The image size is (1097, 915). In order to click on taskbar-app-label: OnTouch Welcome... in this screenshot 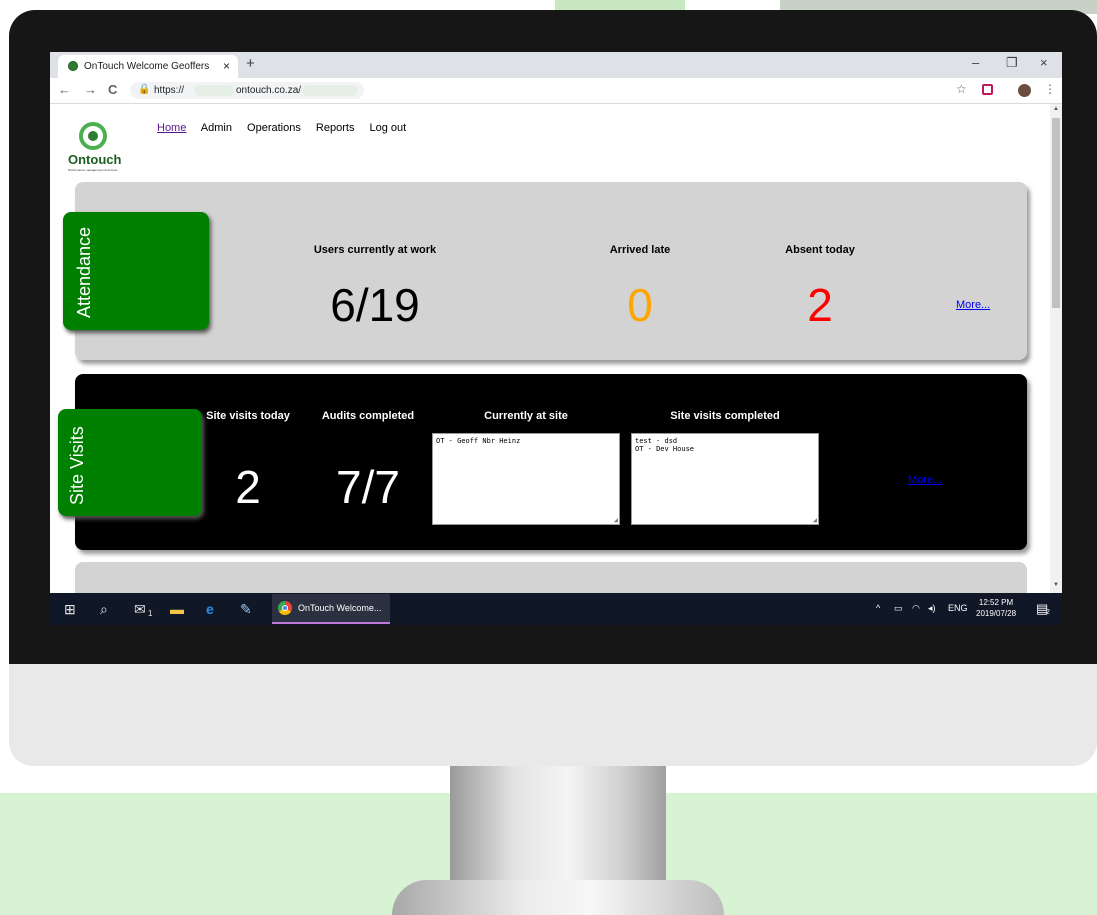, I will do `click(340, 608)`.